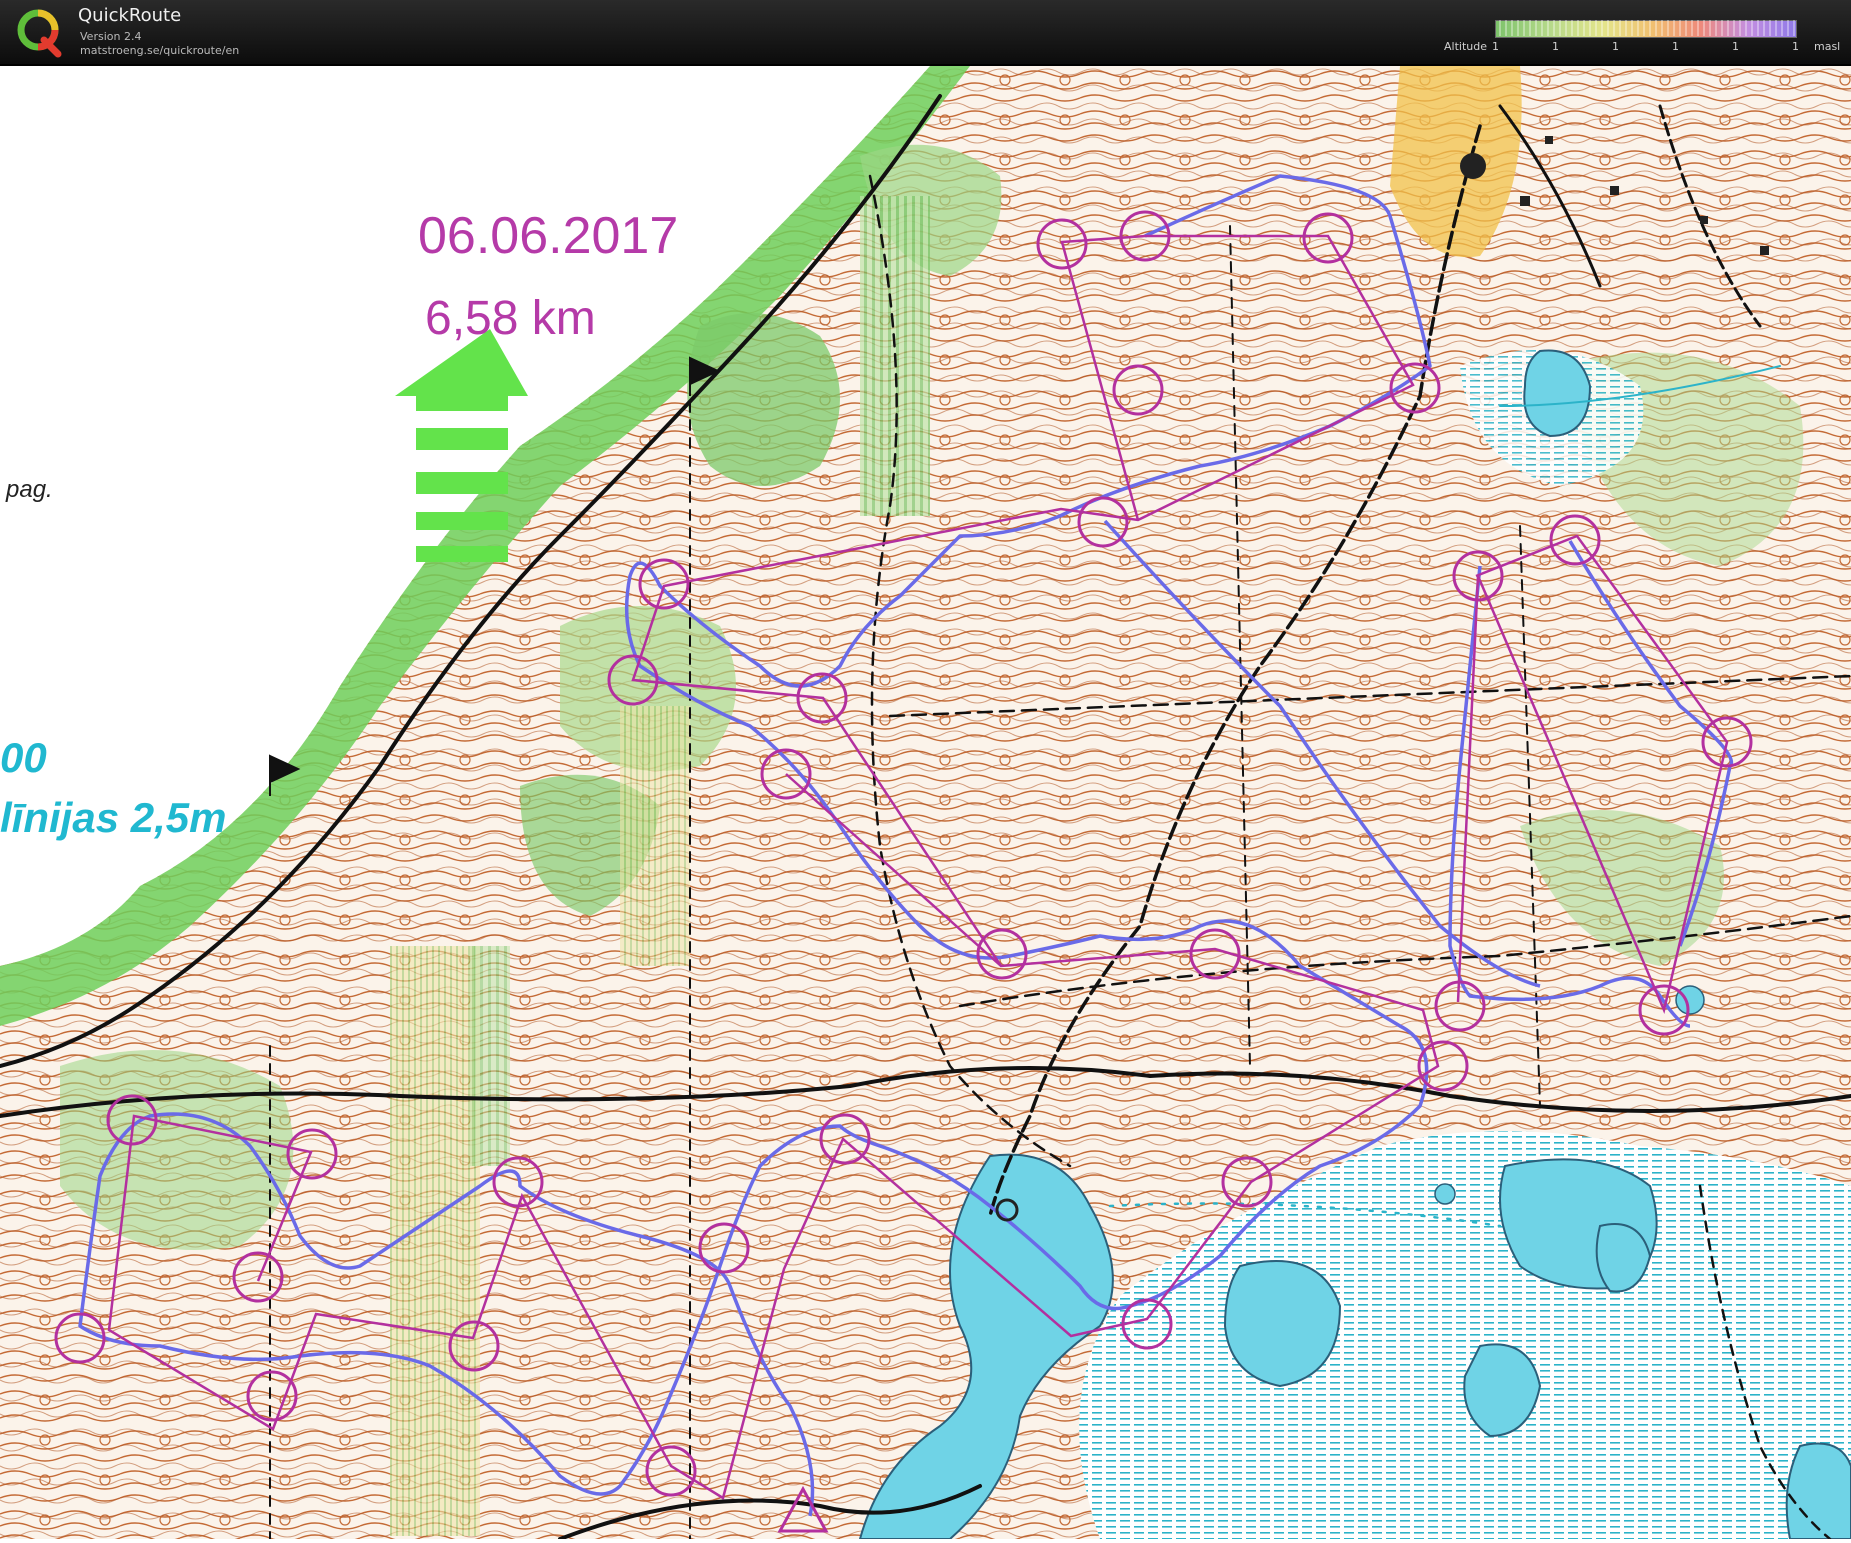 Image resolution: width=1851 pixels, height=1543 pixels. Describe the element at coordinates (510, 318) in the screenshot. I see `map-distance-label: 6,58 km` at that location.